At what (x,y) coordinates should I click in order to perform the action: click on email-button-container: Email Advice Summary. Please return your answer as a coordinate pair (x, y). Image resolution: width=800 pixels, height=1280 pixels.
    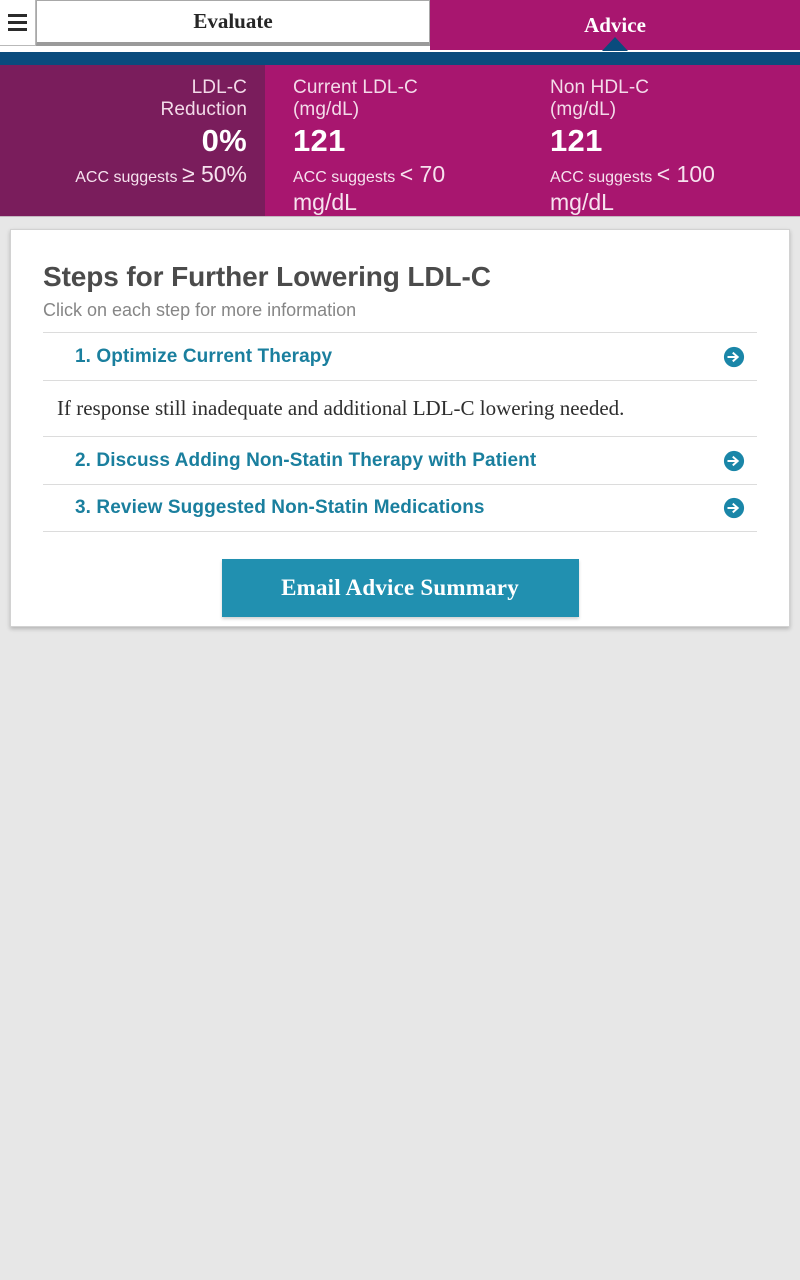
    Looking at the image, I should click on (400, 574).